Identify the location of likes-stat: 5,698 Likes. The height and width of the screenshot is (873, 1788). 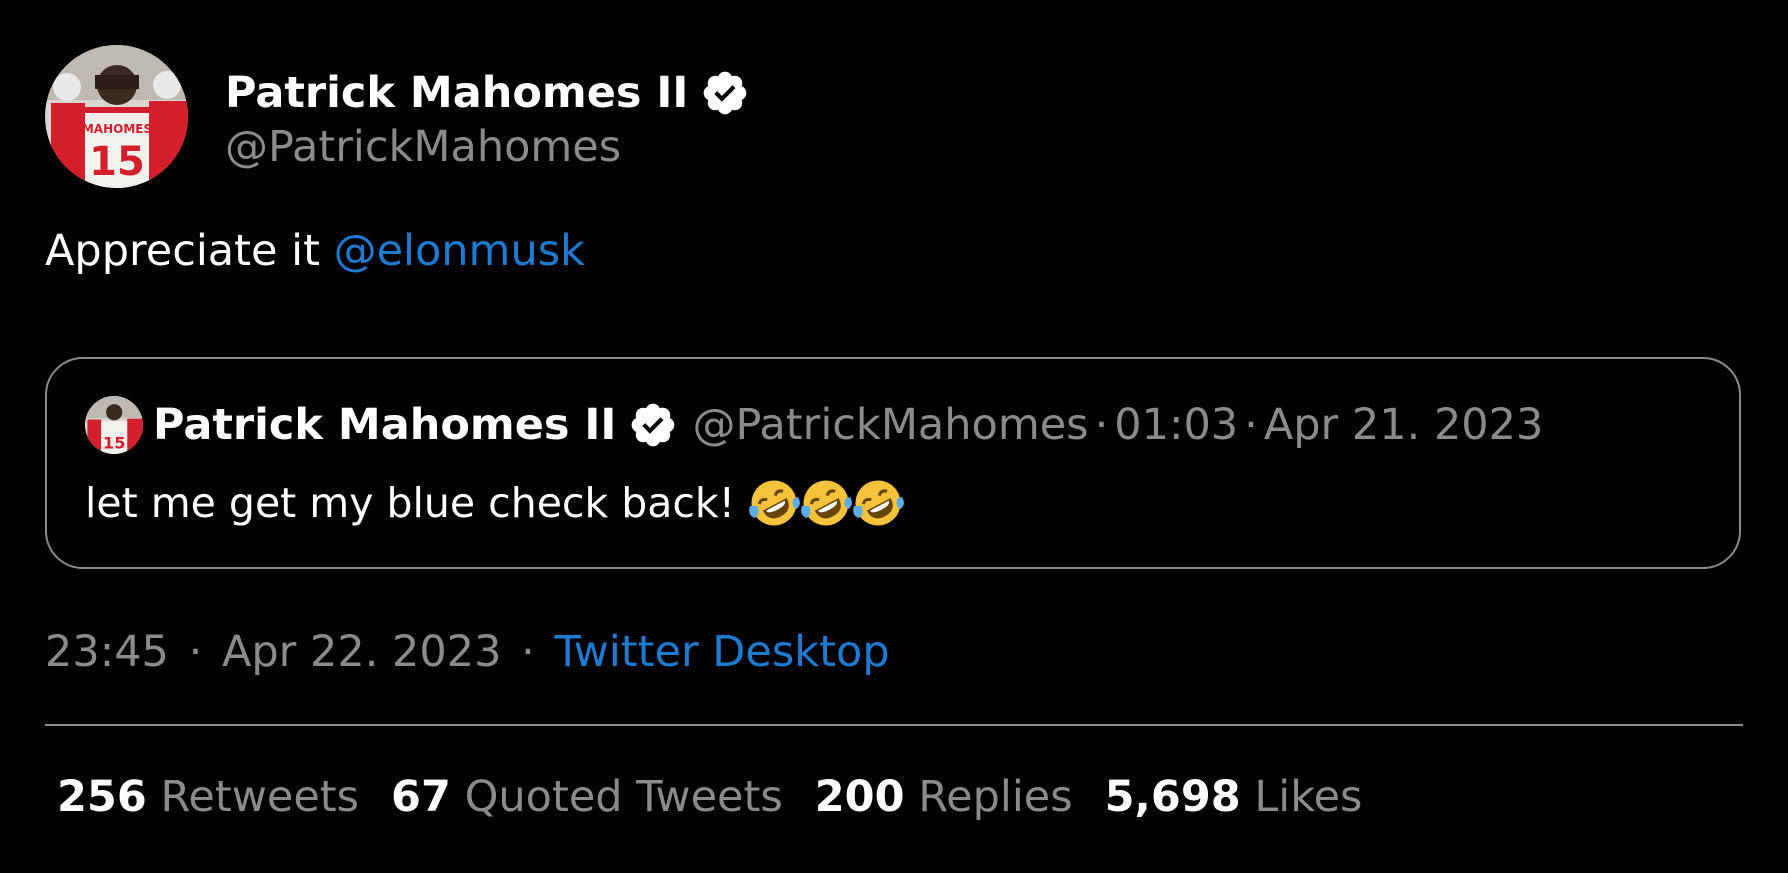
(1234, 797).